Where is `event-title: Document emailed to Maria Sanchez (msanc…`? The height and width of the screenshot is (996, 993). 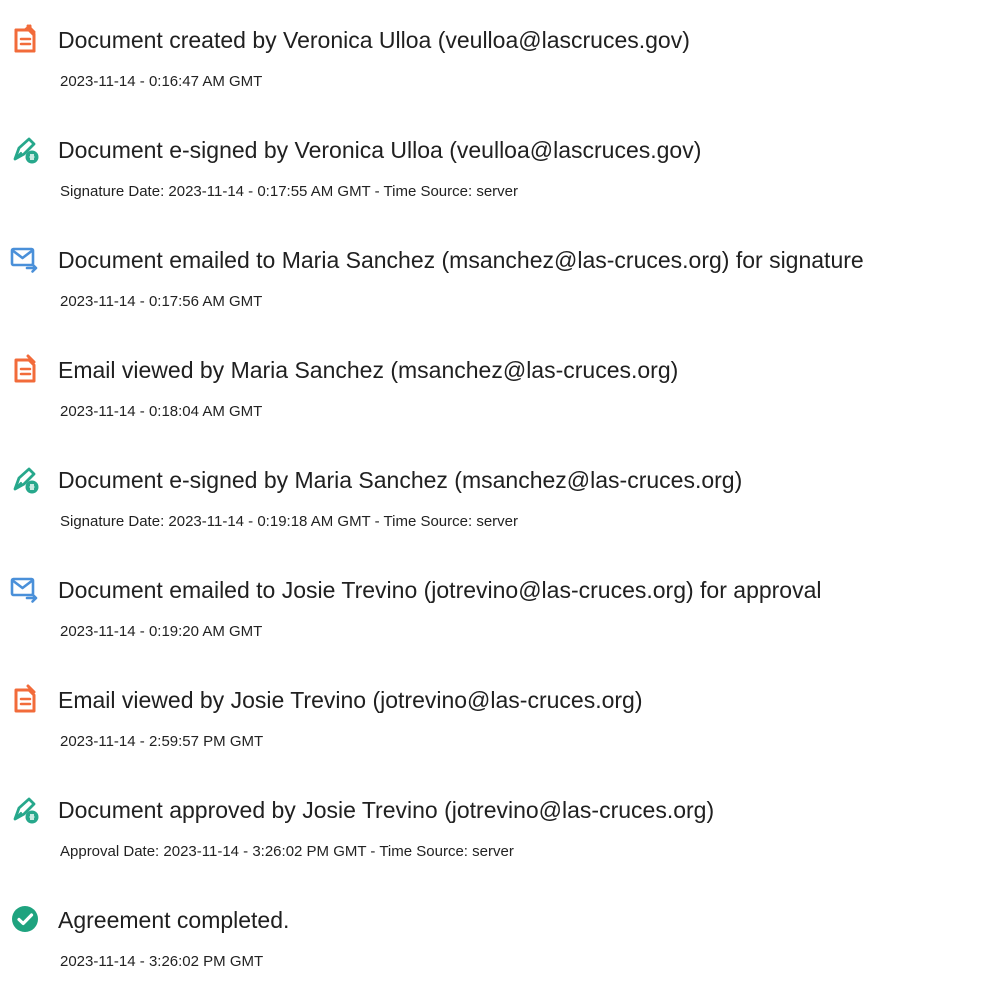
event-title: Document emailed to Maria Sanchez (msanc… is located at coordinates (461, 260).